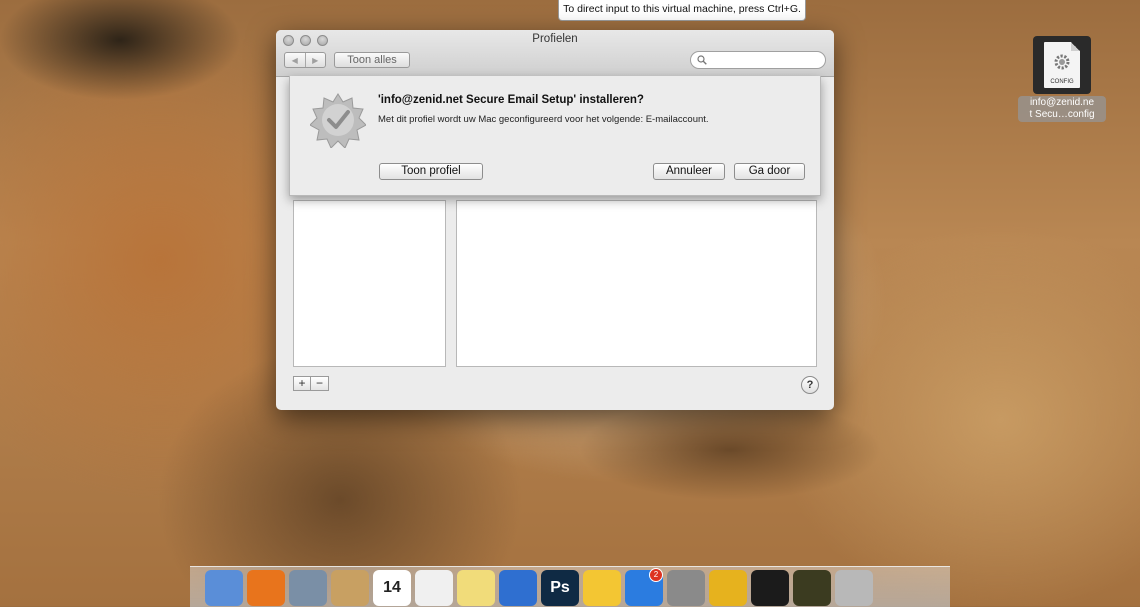  I want to click on file-name-line2: t Secu…config, so click(1062, 114).